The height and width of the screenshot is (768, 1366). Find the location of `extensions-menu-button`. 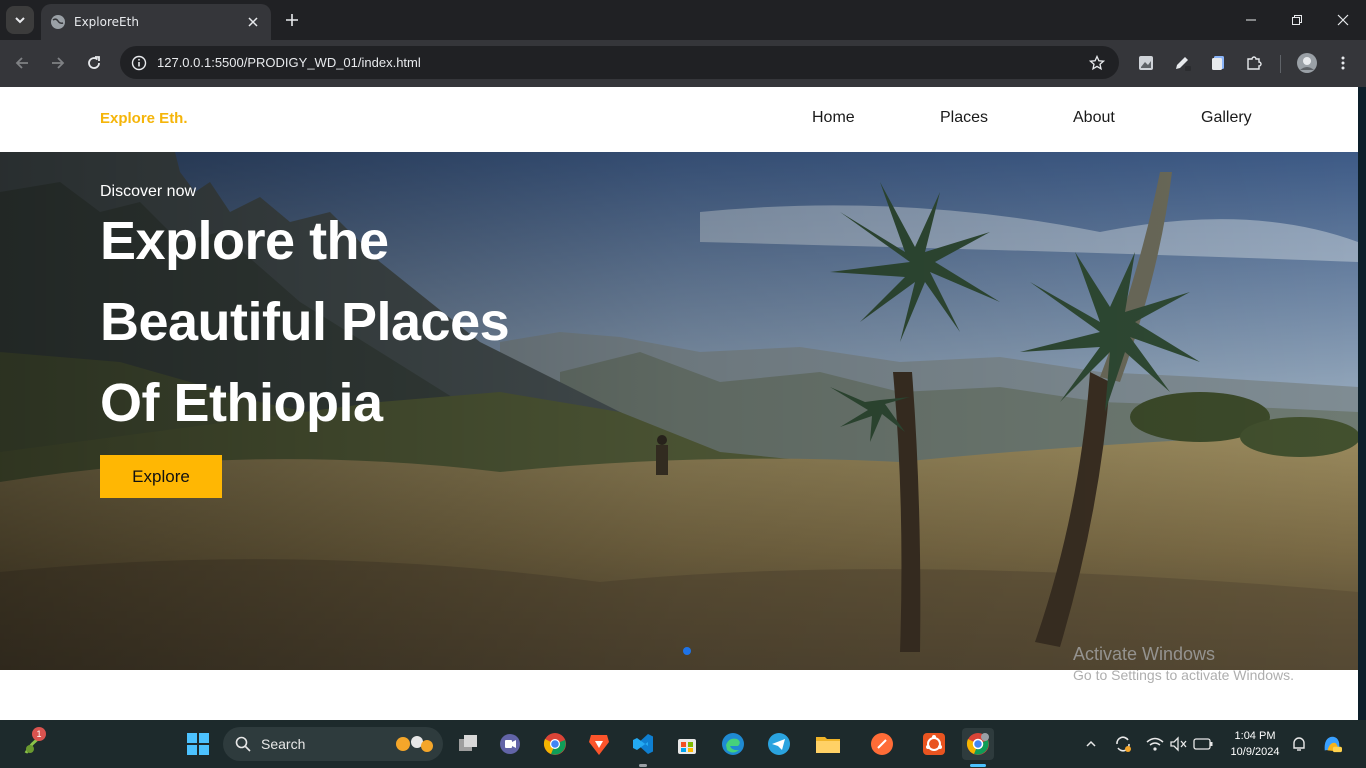

extensions-menu-button is located at coordinates (1254, 63).